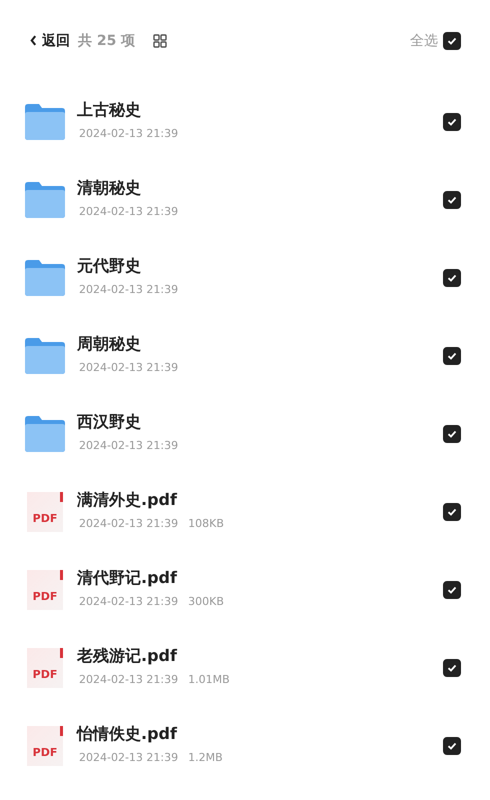  What do you see at coordinates (109, 266) in the screenshot?
I see `file-name: 元代野史` at bounding box center [109, 266].